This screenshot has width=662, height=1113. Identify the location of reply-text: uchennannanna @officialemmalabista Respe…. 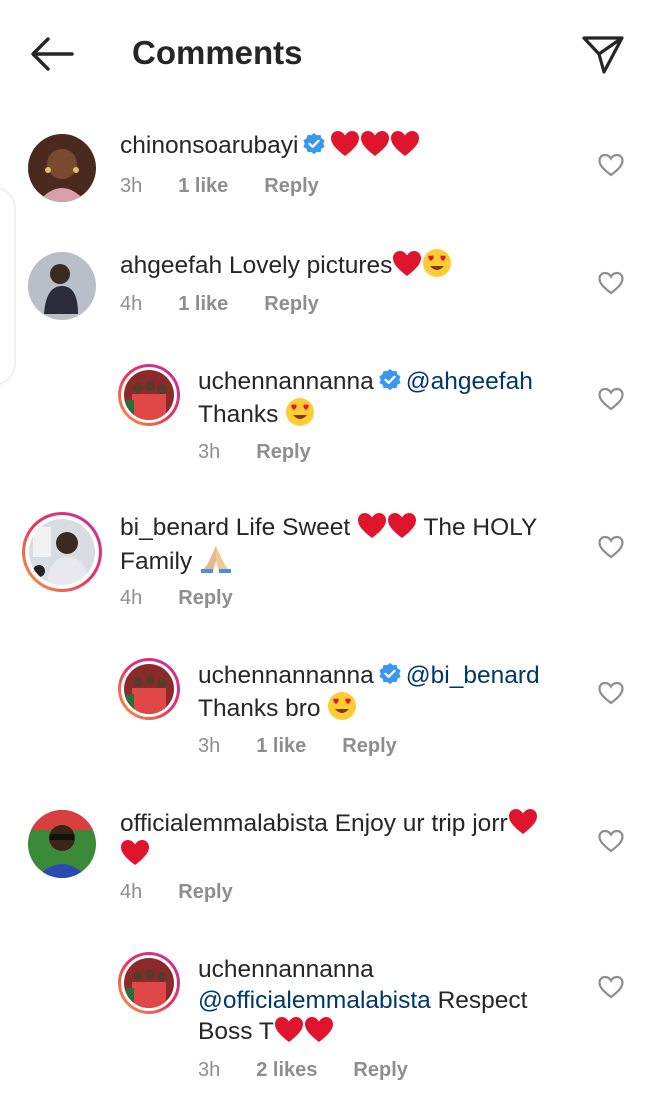
(388, 1000).